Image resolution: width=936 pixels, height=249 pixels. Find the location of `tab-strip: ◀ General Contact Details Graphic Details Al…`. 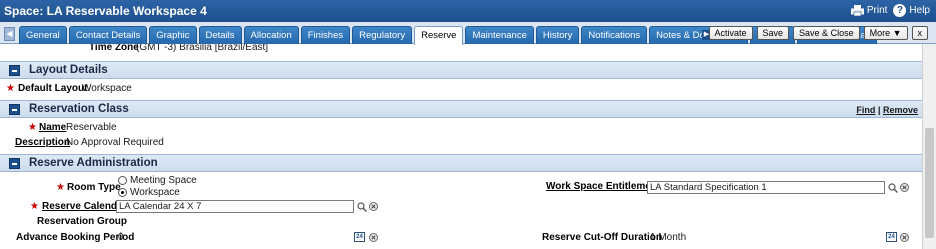

tab-strip: ◀ General Contact Details Graphic Details Al… is located at coordinates (468, 33).